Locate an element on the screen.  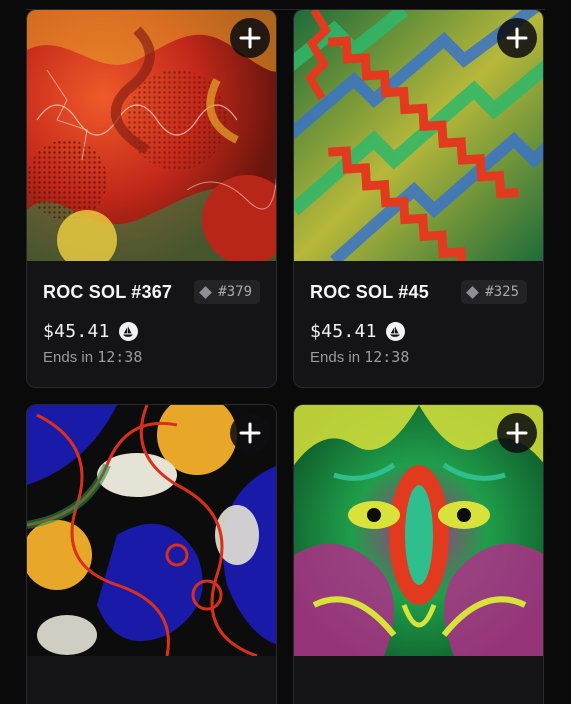
rarity-rank-badge: #325 is located at coordinates (494, 292).